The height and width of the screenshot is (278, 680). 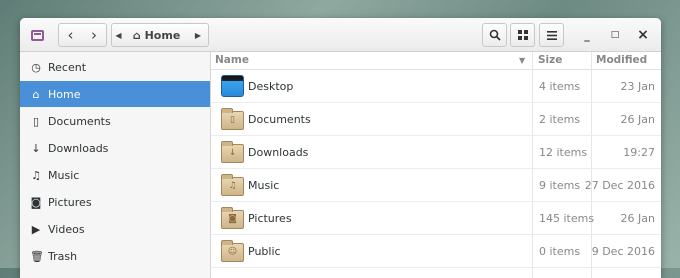 What do you see at coordinates (36, 202) in the screenshot?
I see `camera-icon: ◙` at bounding box center [36, 202].